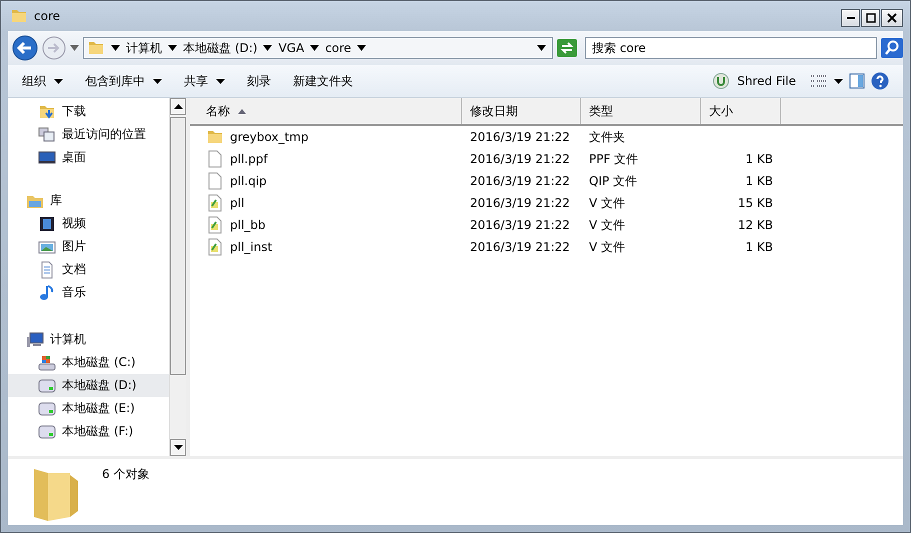 Image resolution: width=911 pixels, height=533 pixels. I want to click on maximize-icon, so click(871, 18).